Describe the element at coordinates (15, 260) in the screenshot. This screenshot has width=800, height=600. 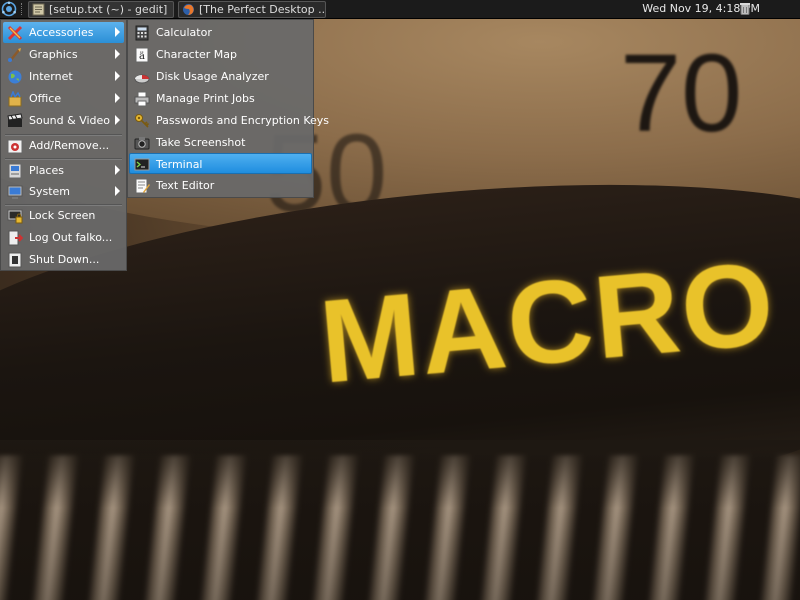
I see `shutdown-icon` at that location.